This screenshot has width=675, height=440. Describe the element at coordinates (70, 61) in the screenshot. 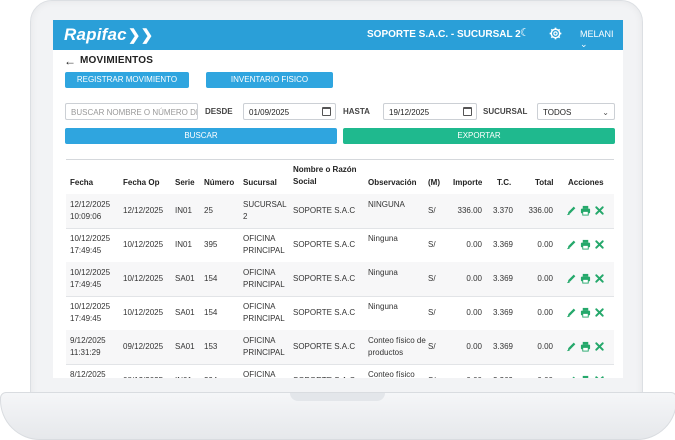

I see `back-arrow-icon: ←` at that location.